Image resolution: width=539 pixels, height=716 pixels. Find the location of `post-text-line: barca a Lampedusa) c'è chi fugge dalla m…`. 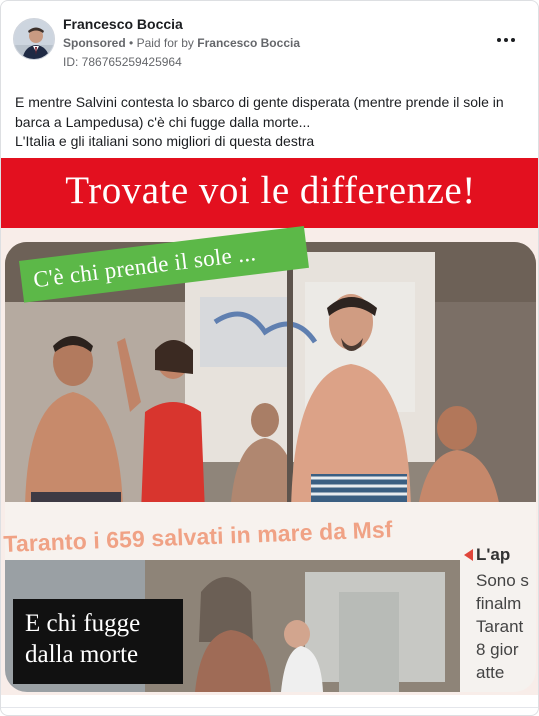

post-text-line: barca a Lampedusa) c'è chi fugge dalla m… is located at coordinates (163, 121).